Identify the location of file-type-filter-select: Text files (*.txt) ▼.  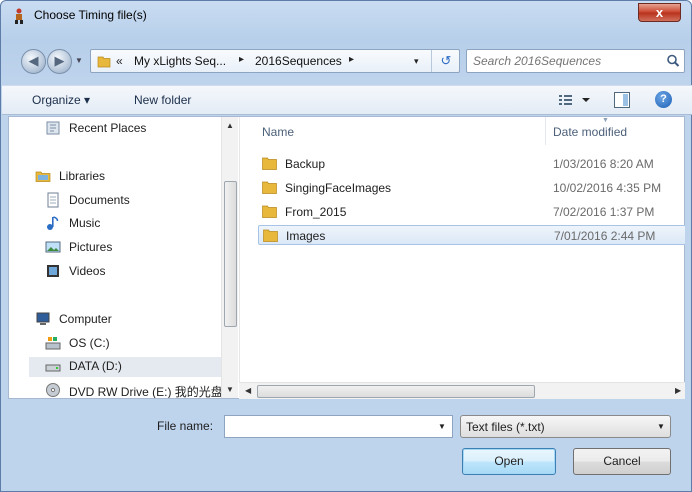
(565, 426).